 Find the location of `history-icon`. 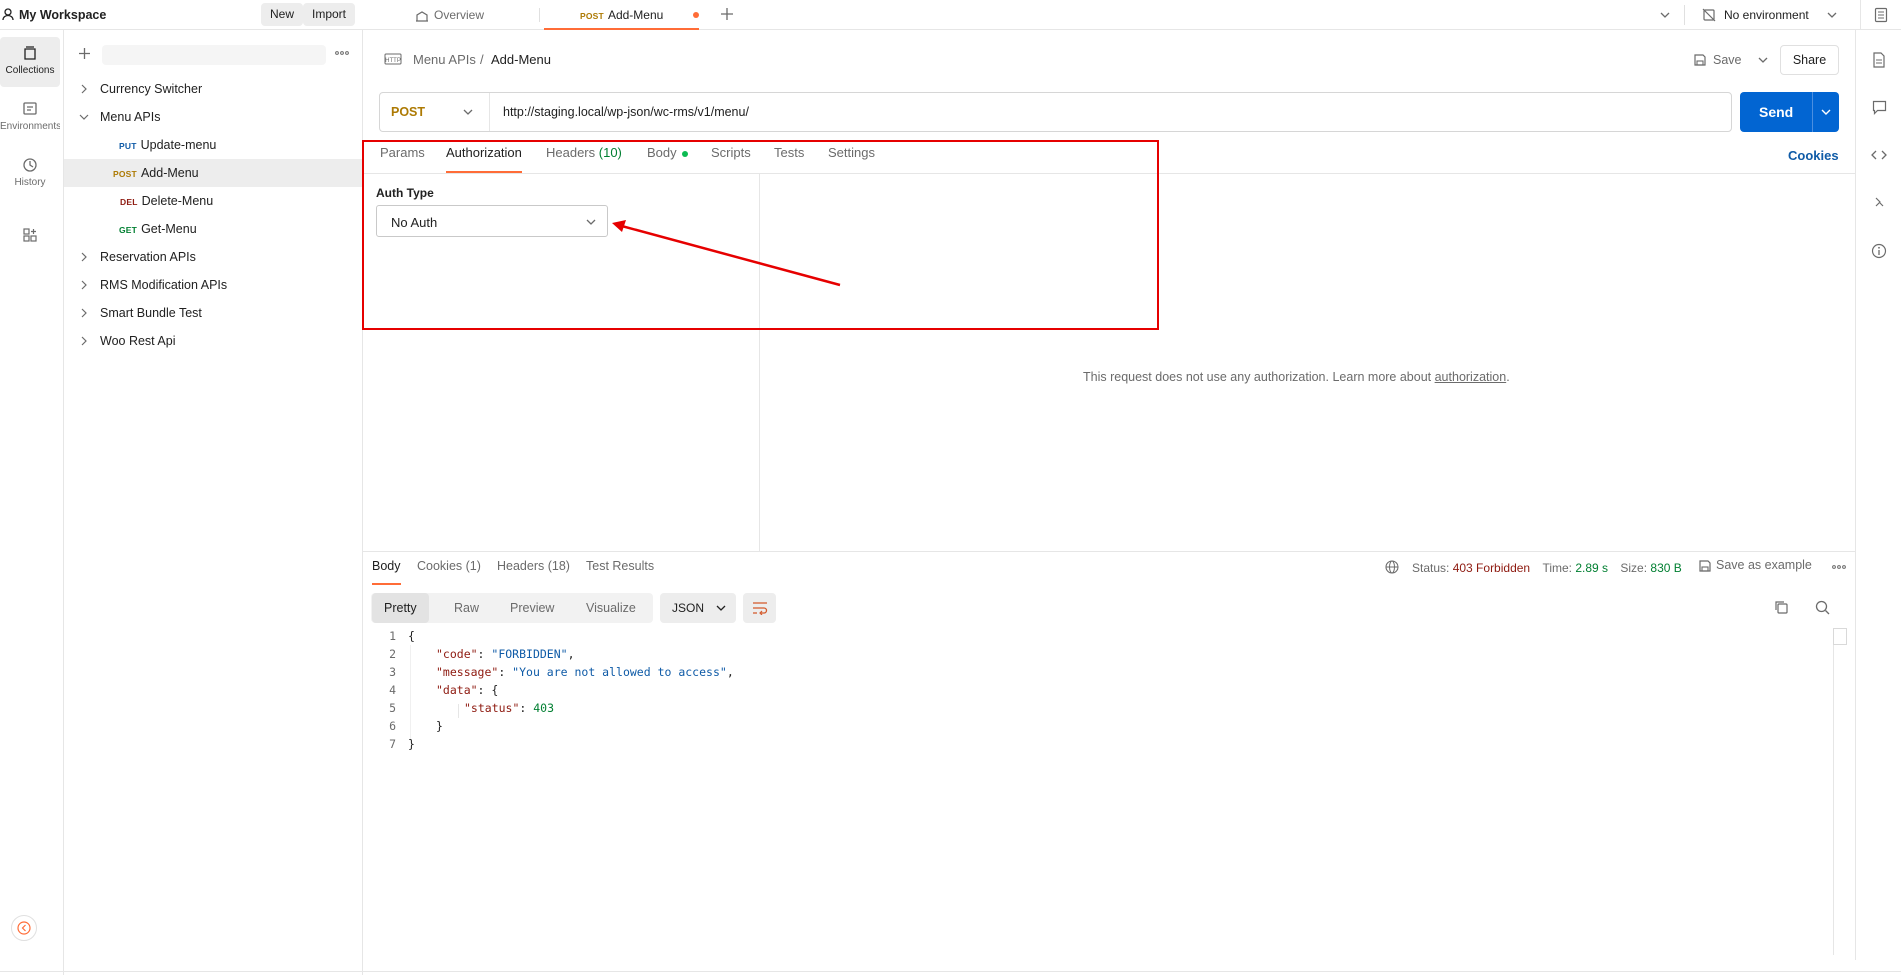

history-icon is located at coordinates (30, 165).